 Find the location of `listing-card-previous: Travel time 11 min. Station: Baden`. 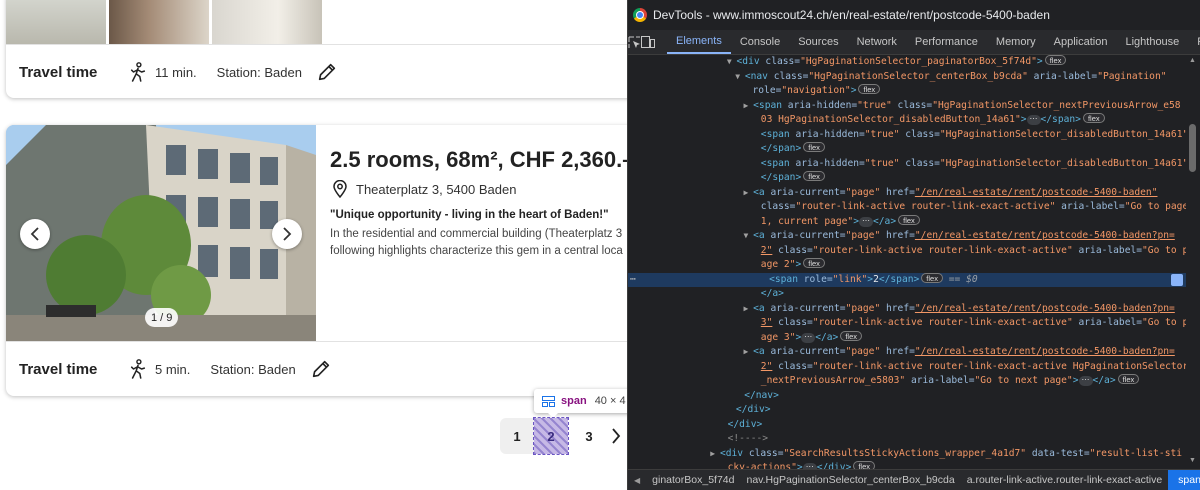

listing-card-previous: Travel time 11 min. Station: Baden is located at coordinates (326, 49).